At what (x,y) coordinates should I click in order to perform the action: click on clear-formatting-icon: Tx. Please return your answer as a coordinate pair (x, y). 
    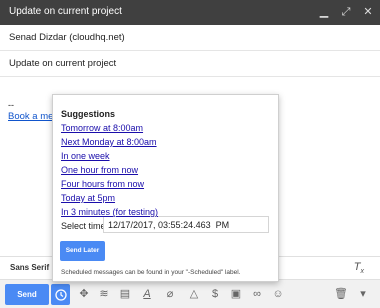
    Looking at the image, I should click on (359, 268).